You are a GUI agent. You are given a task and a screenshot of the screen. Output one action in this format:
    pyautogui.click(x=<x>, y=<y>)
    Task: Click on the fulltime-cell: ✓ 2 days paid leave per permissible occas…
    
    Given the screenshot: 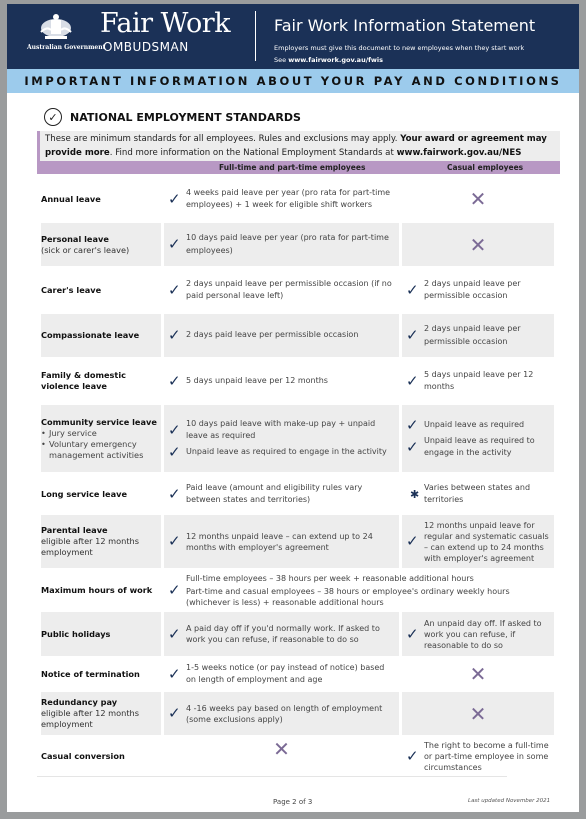 What is the action you would take?
    pyautogui.click(x=281, y=335)
    